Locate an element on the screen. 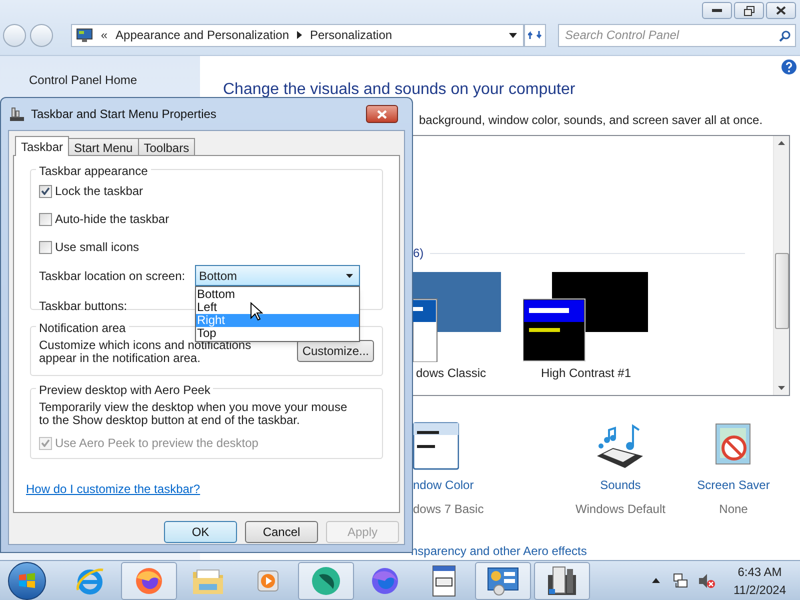  help-link: How do I customize the taskbar? is located at coordinates (113, 489).